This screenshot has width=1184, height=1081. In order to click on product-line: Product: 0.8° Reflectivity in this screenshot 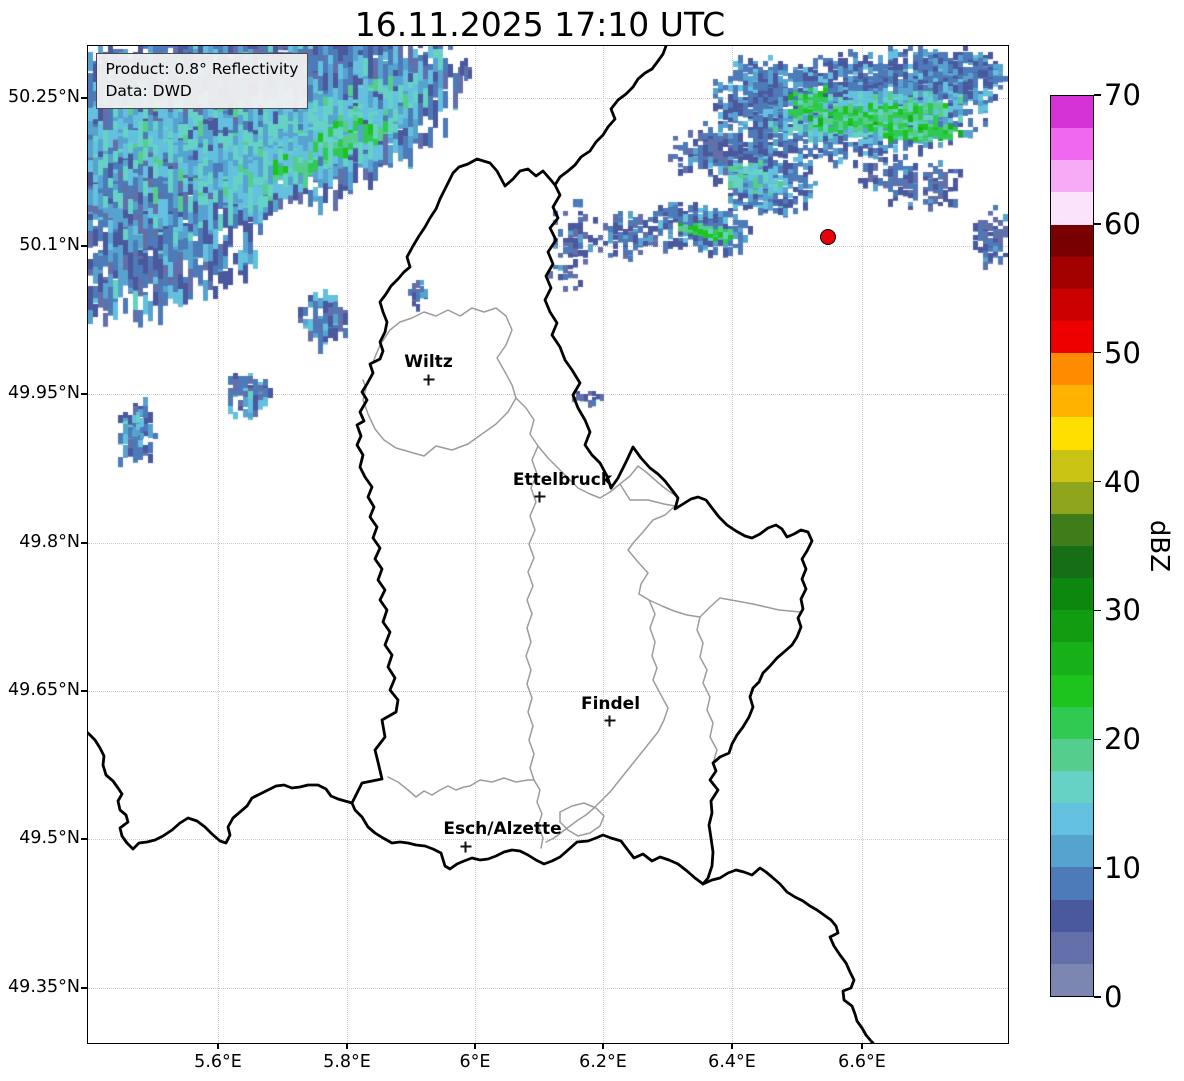, I will do `click(202, 68)`.